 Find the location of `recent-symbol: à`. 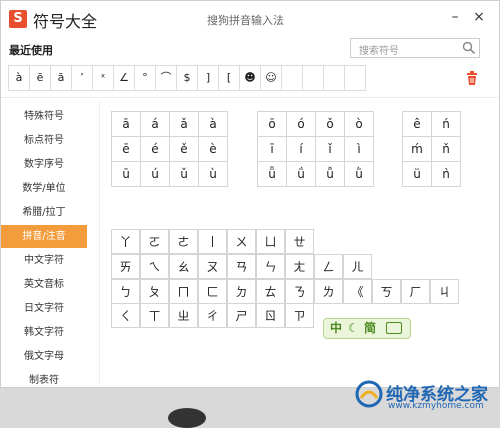

recent-symbol: à is located at coordinates (19, 78).